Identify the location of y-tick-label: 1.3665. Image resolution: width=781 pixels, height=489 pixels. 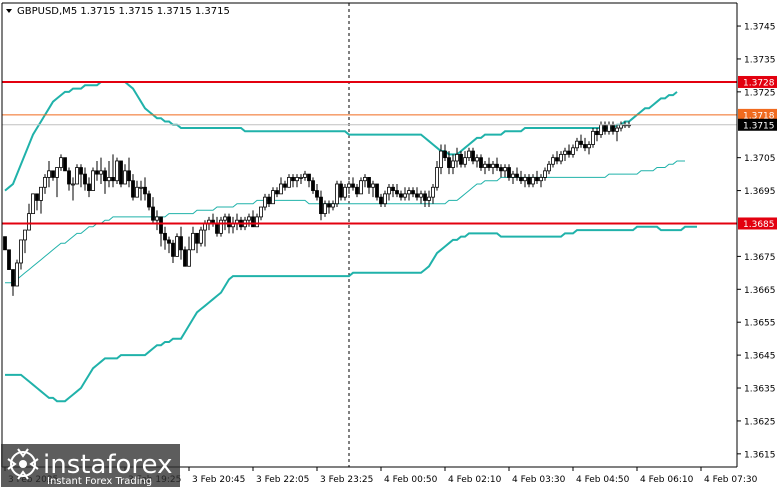
(760, 291).